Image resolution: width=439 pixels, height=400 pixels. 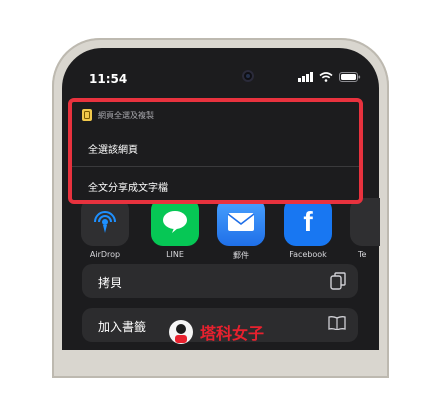 I want to click on app-label: Te, so click(x=362, y=254).